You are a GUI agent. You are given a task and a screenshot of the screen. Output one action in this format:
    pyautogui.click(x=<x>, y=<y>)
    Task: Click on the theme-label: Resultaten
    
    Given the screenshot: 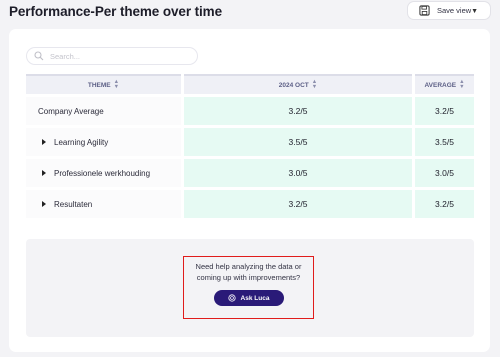 What is the action you would take?
    pyautogui.click(x=73, y=204)
    